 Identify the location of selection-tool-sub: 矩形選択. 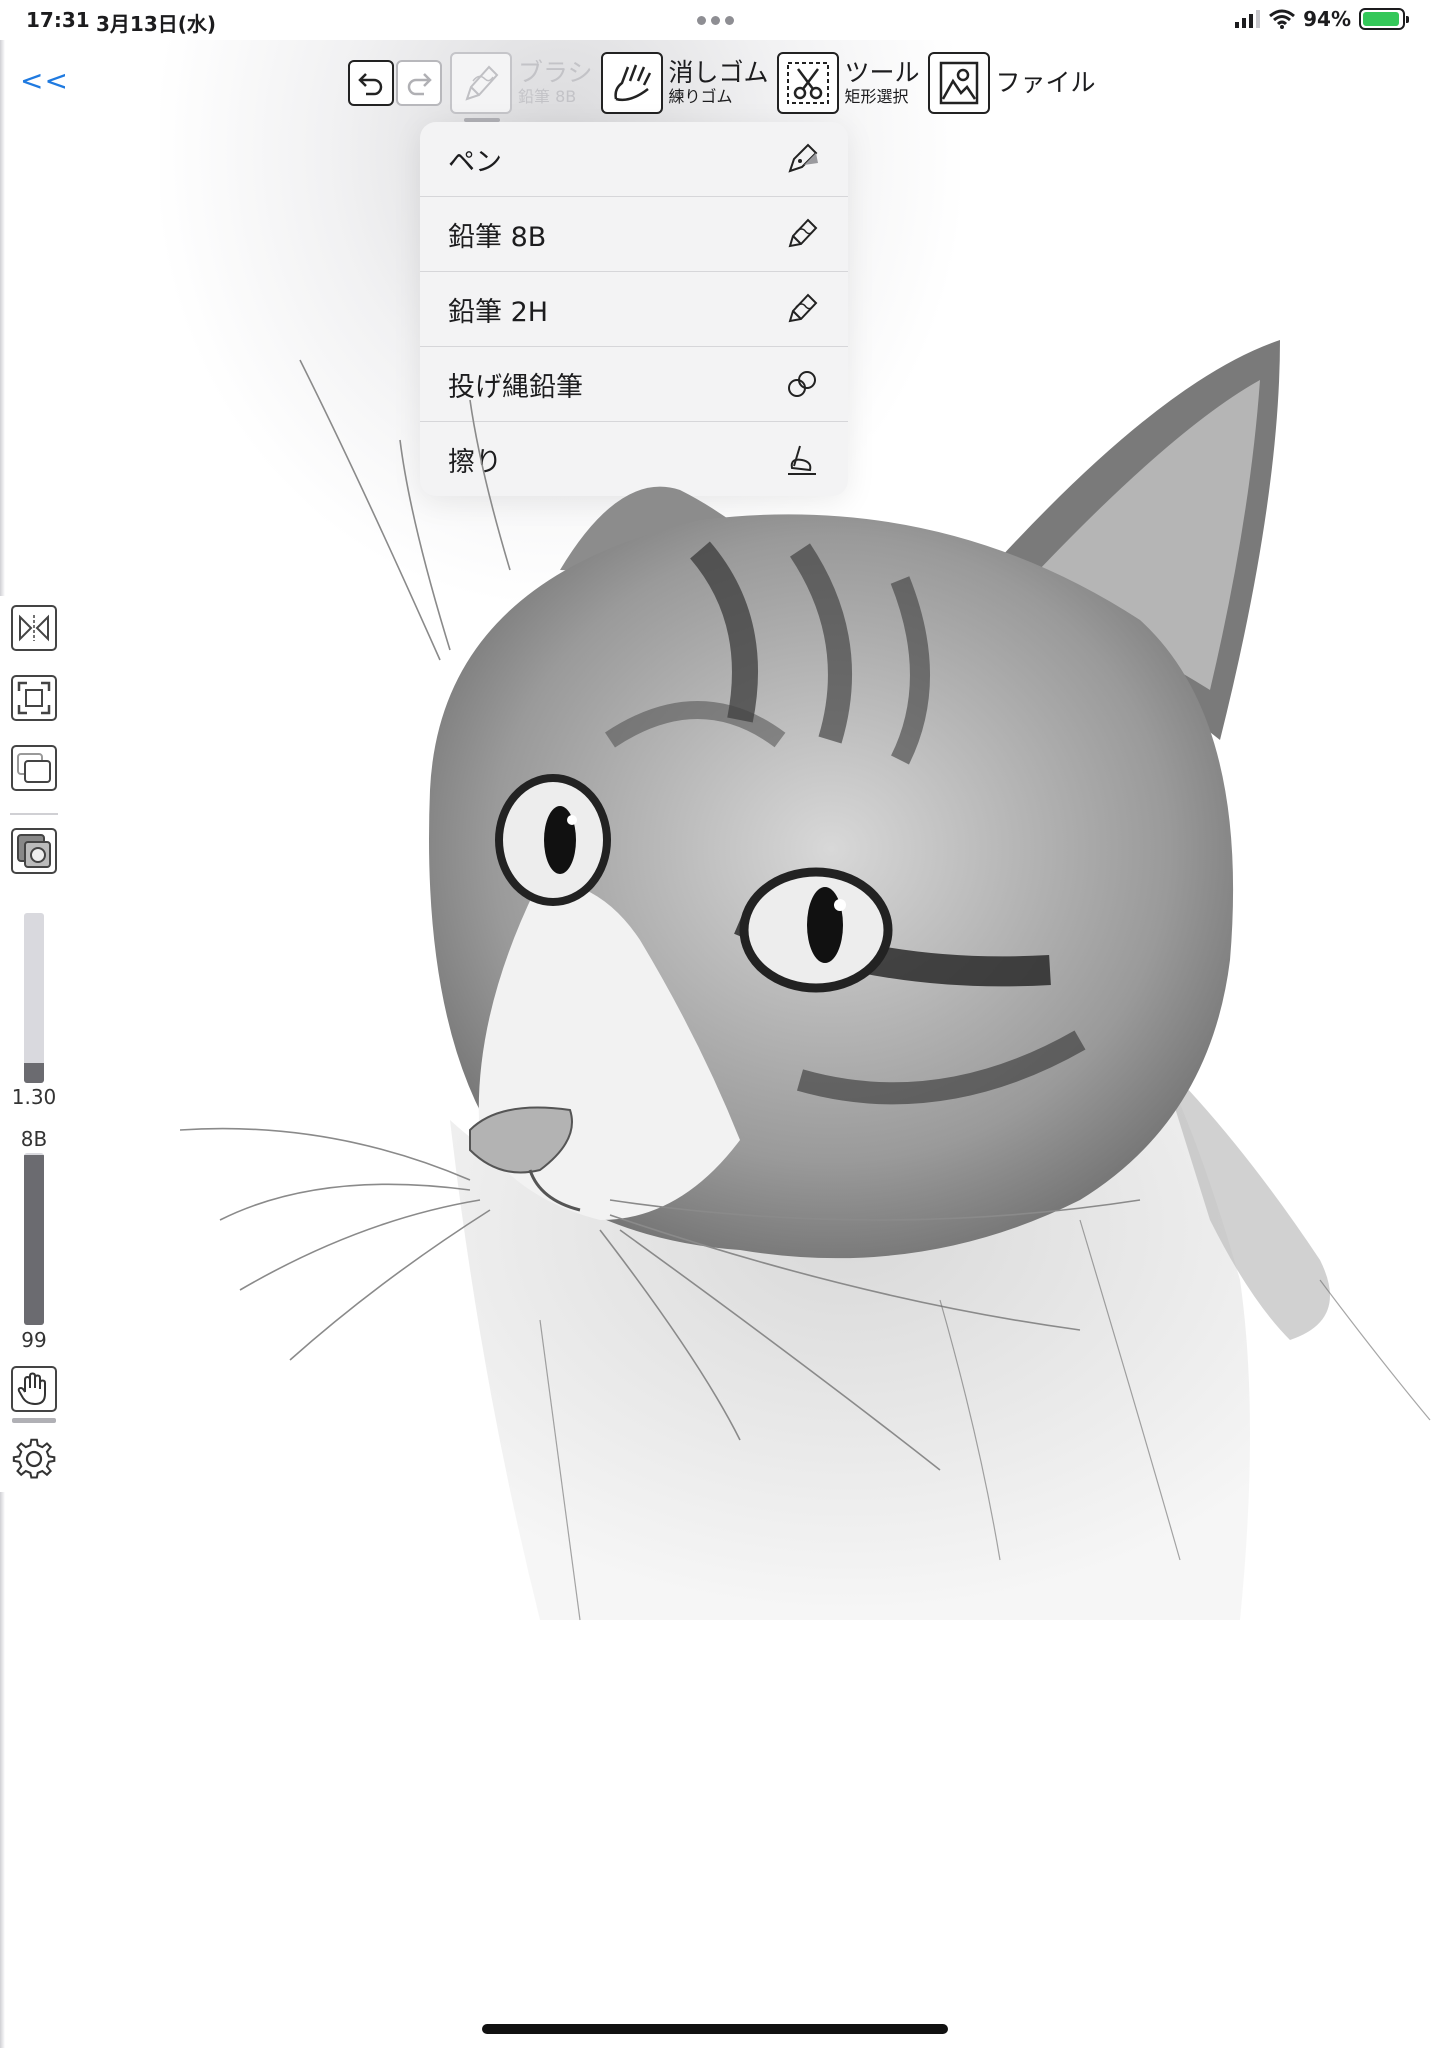
(876, 96).